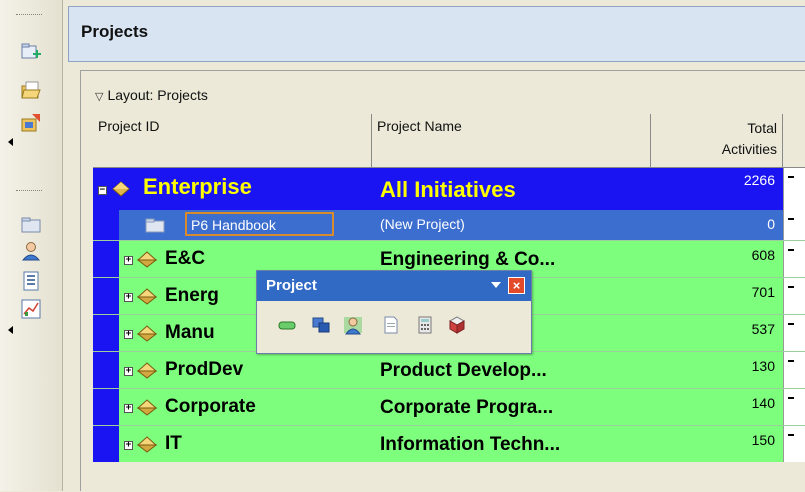 The width and height of the screenshot is (805, 492). I want to click on column-header-label: Total, so click(762, 128).